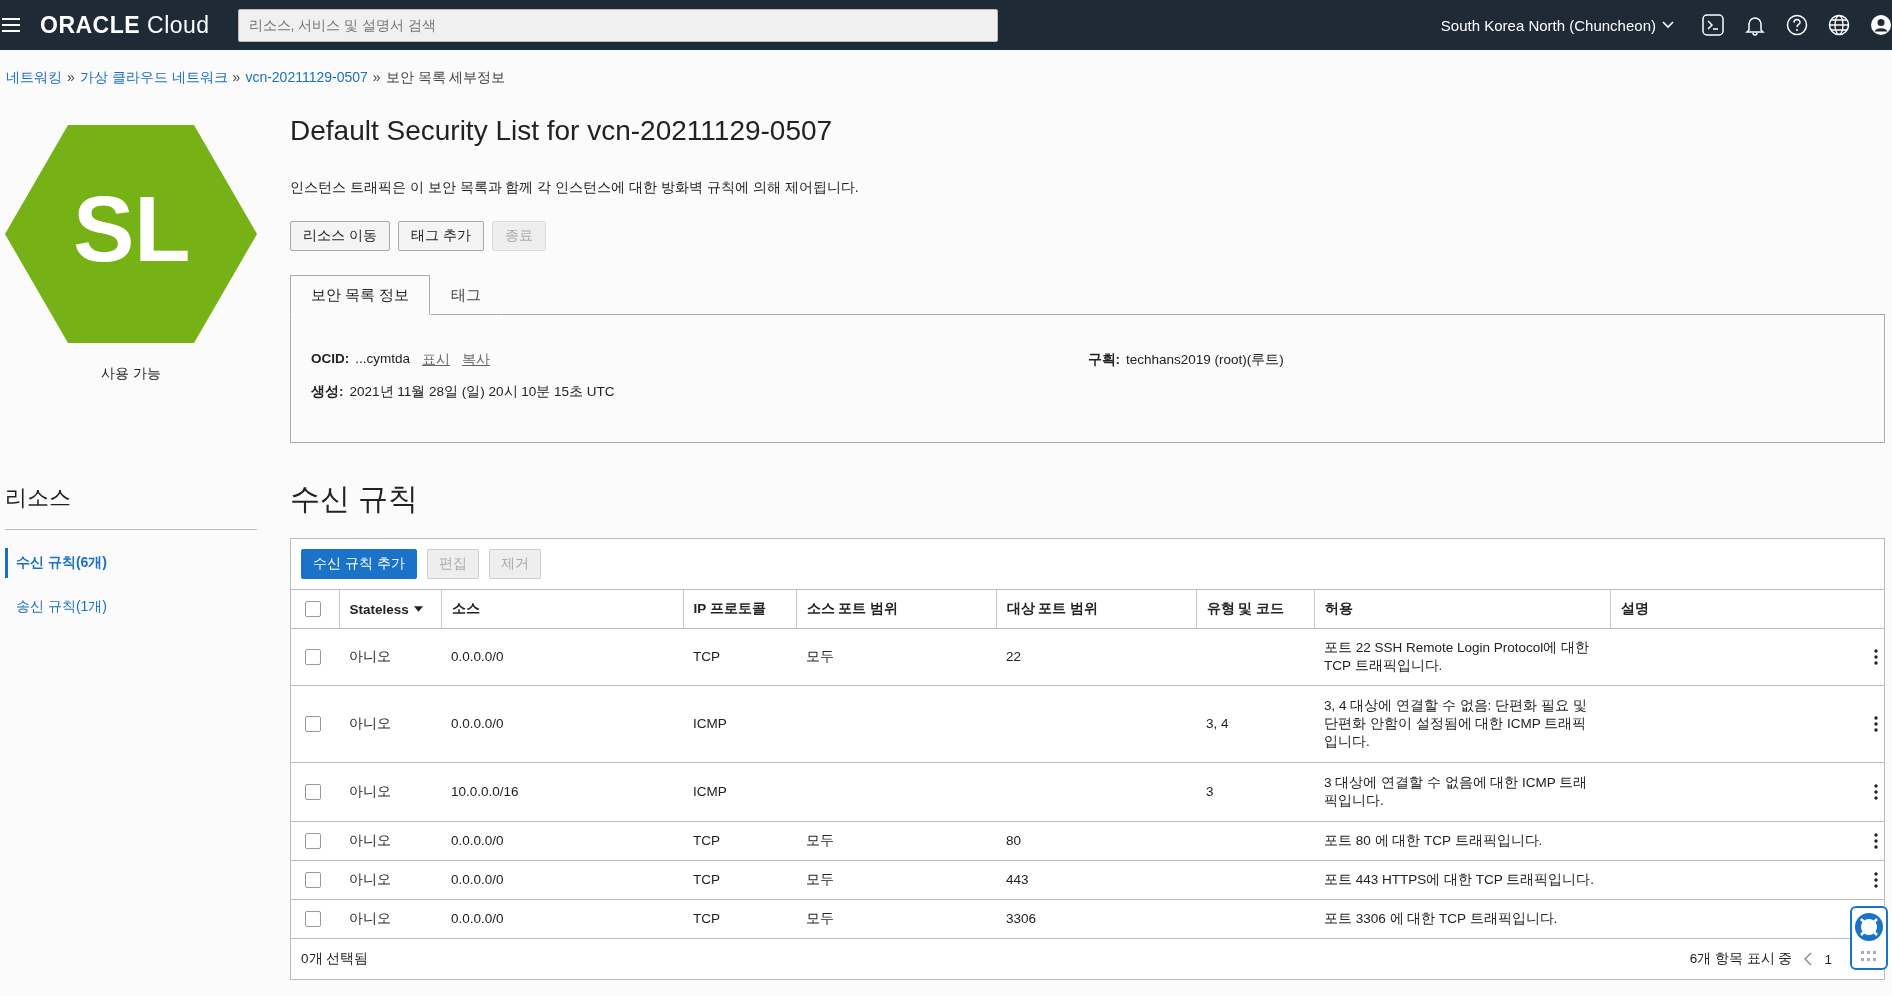 The image size is (1892, 996). Describe the element at coordinates (476, 360) in the screenshot. I see `copy-link: 복사` at that location.